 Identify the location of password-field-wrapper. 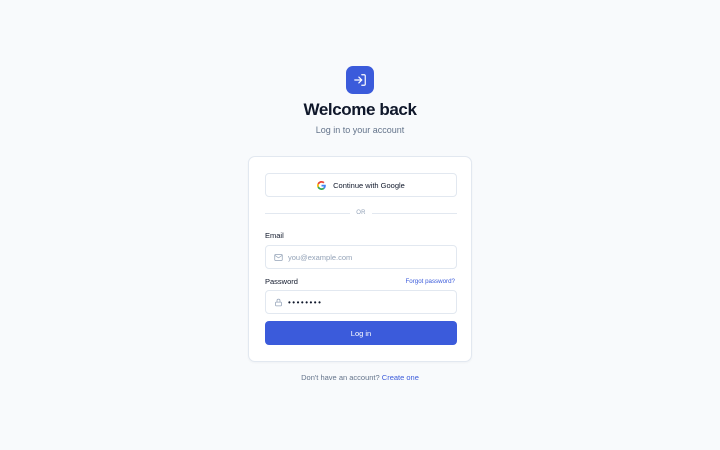
(361, 302).